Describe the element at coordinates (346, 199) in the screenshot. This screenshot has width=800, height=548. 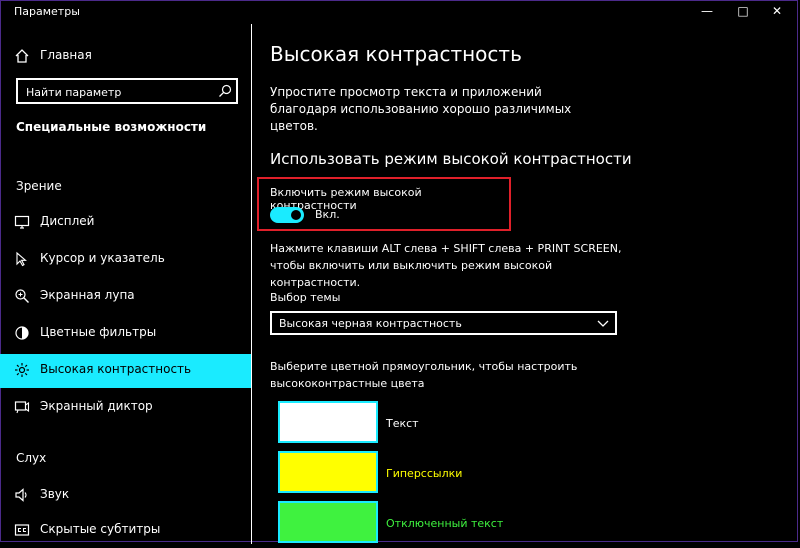
I see `toggle-label: Включить режим высокой контрастности` at that location.